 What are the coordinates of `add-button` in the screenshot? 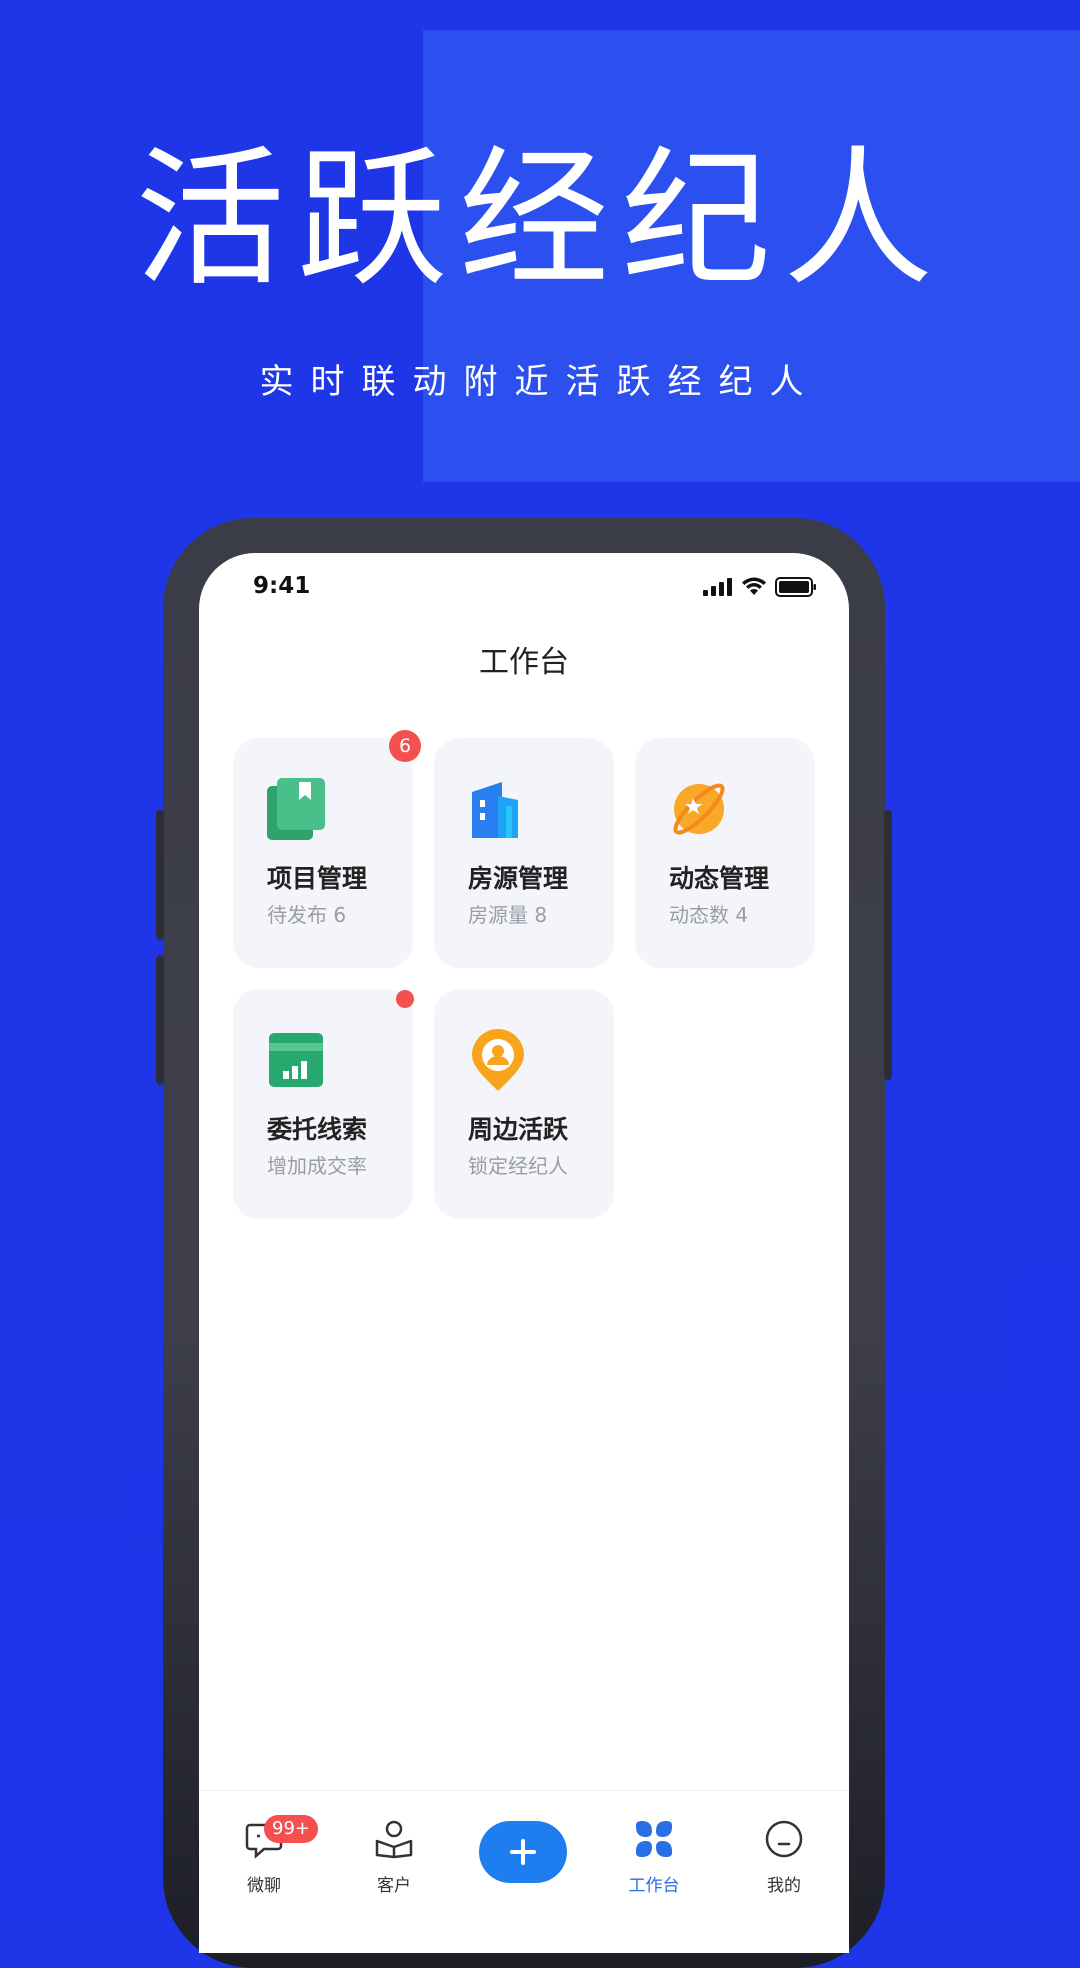 It's located at (523, 1852).